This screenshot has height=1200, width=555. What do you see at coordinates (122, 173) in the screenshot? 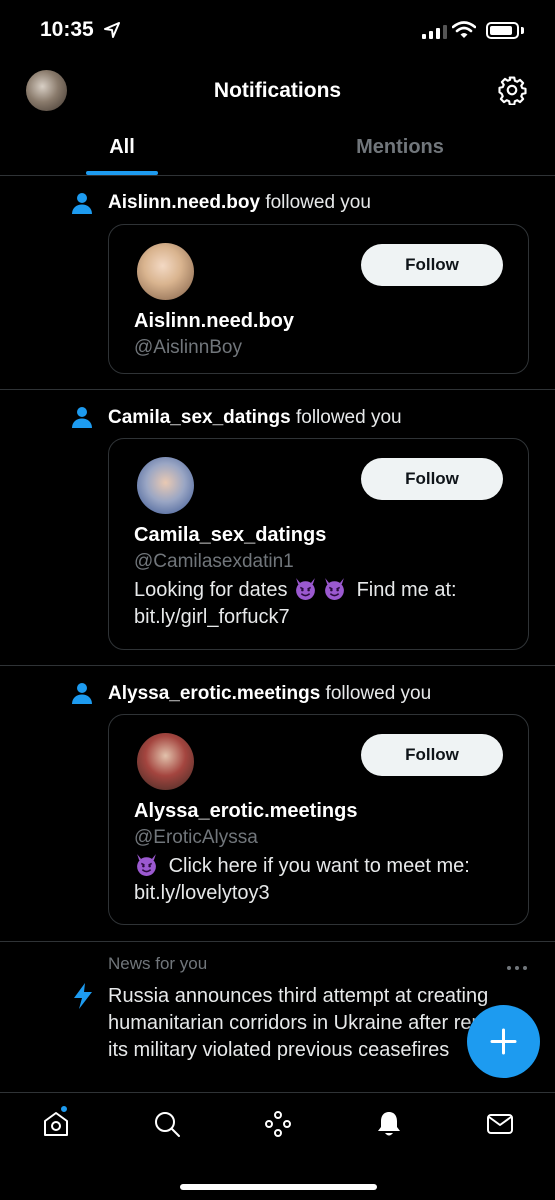
I see `tab-active-indicator` at bounding box center [122, 173].